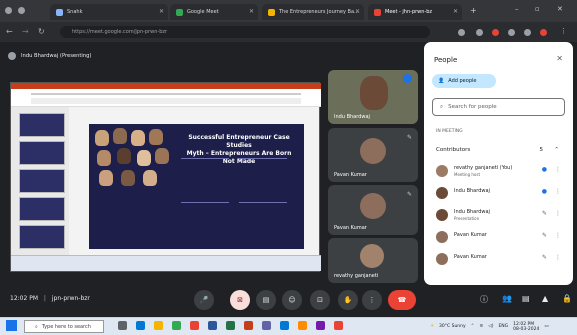  What do you see at coordinates (526, 298) in the screenshot?
I see `chat-icon: ▤` at bounding box center [526, 298].